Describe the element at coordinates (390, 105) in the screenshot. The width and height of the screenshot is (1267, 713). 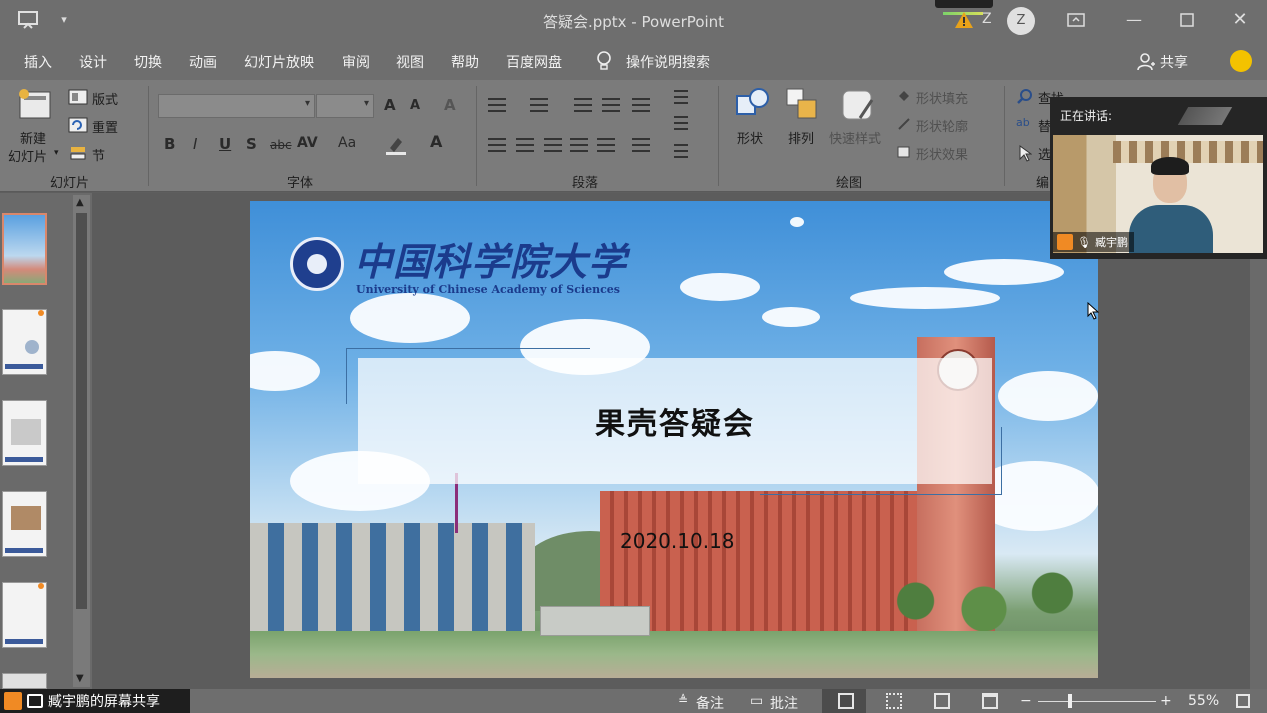
I see `grow-font-icon: A` at that location.